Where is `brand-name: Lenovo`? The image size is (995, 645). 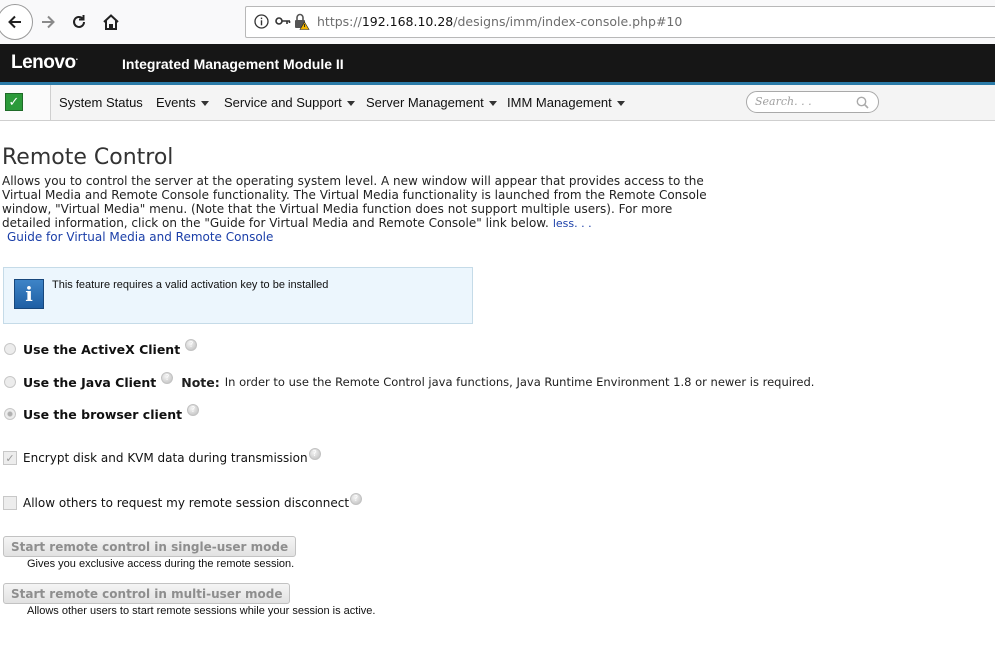
brand-name: Lenovo is located at coordinates (43, 62).